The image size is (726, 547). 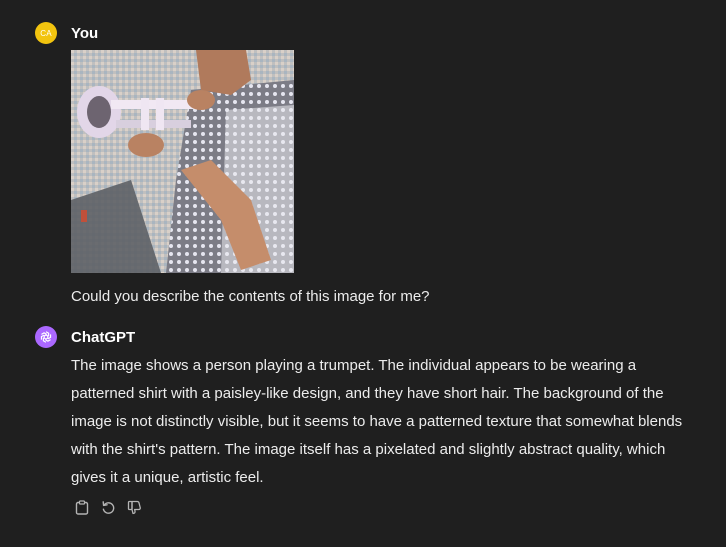 I want to click on thumbs-down-icon, so click(x=134, y=507).